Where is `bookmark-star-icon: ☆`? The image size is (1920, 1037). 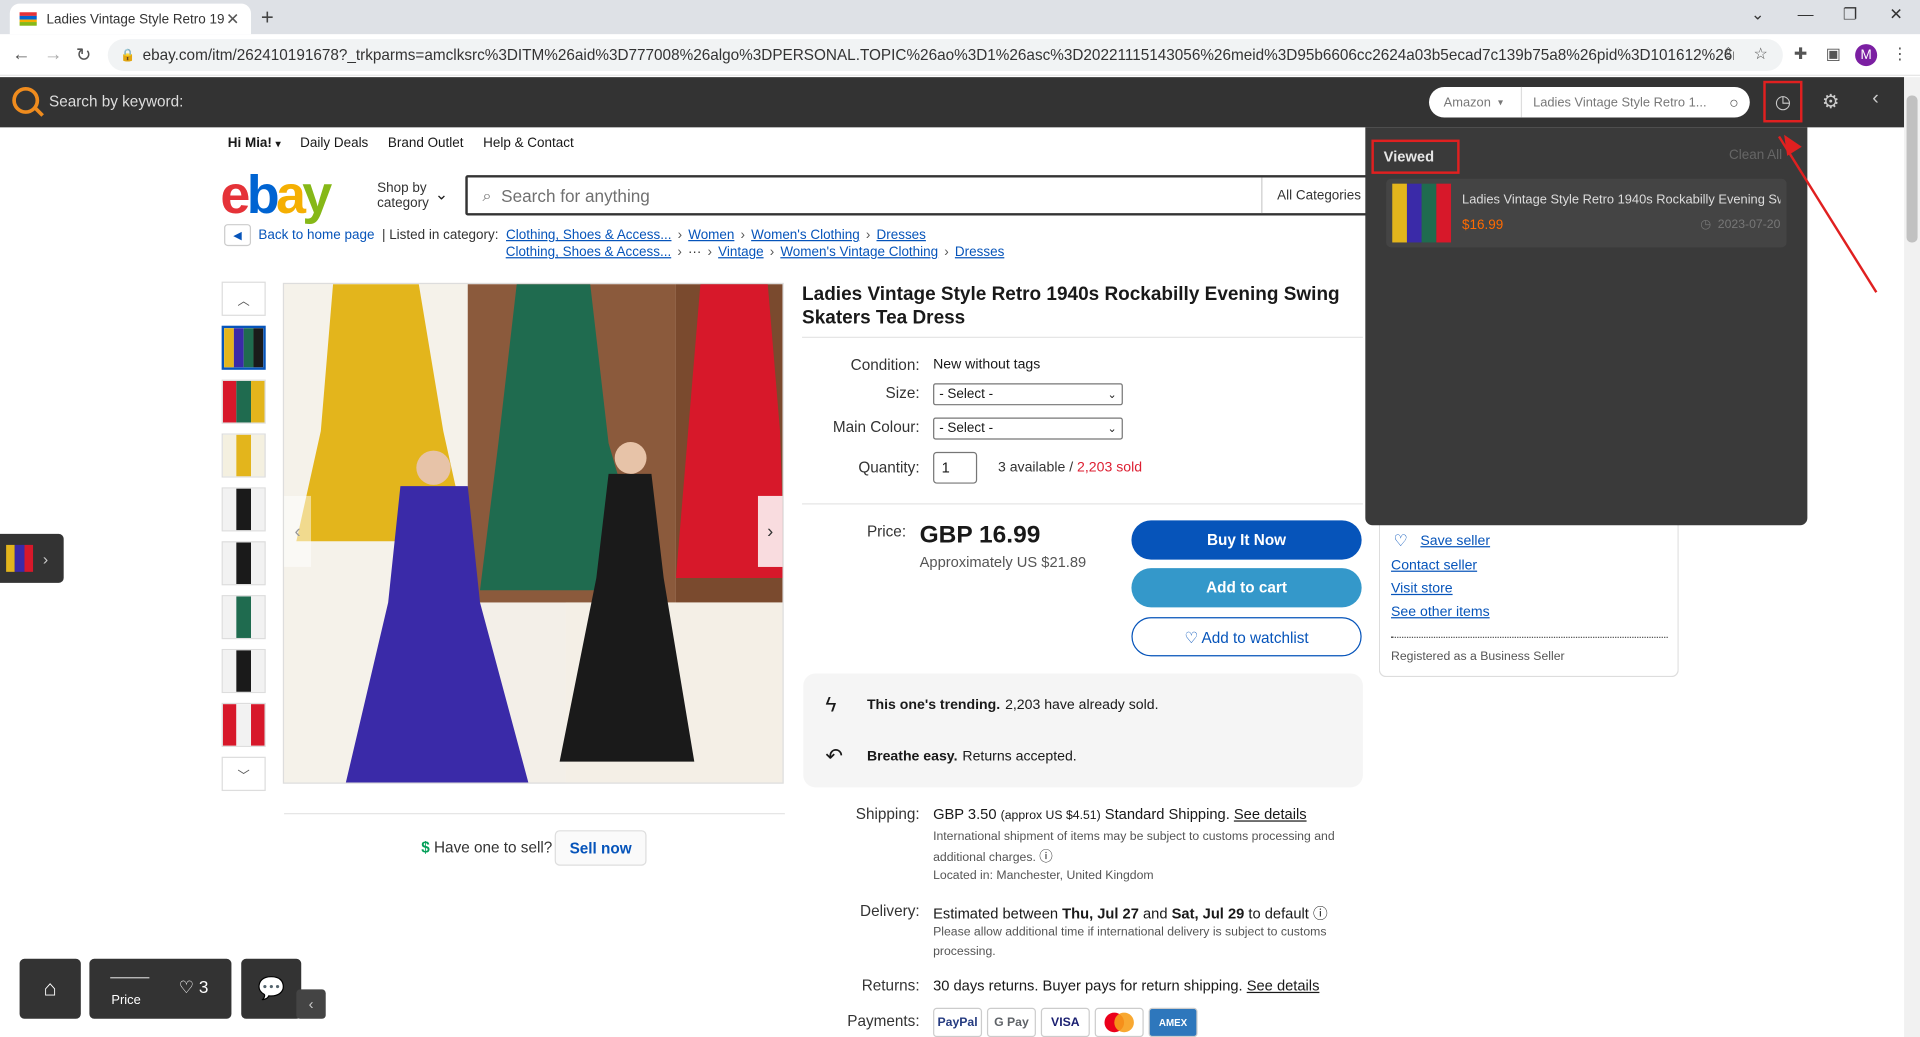
bookmark-star-icon: ☆ is located at coordinates (1760, 54).